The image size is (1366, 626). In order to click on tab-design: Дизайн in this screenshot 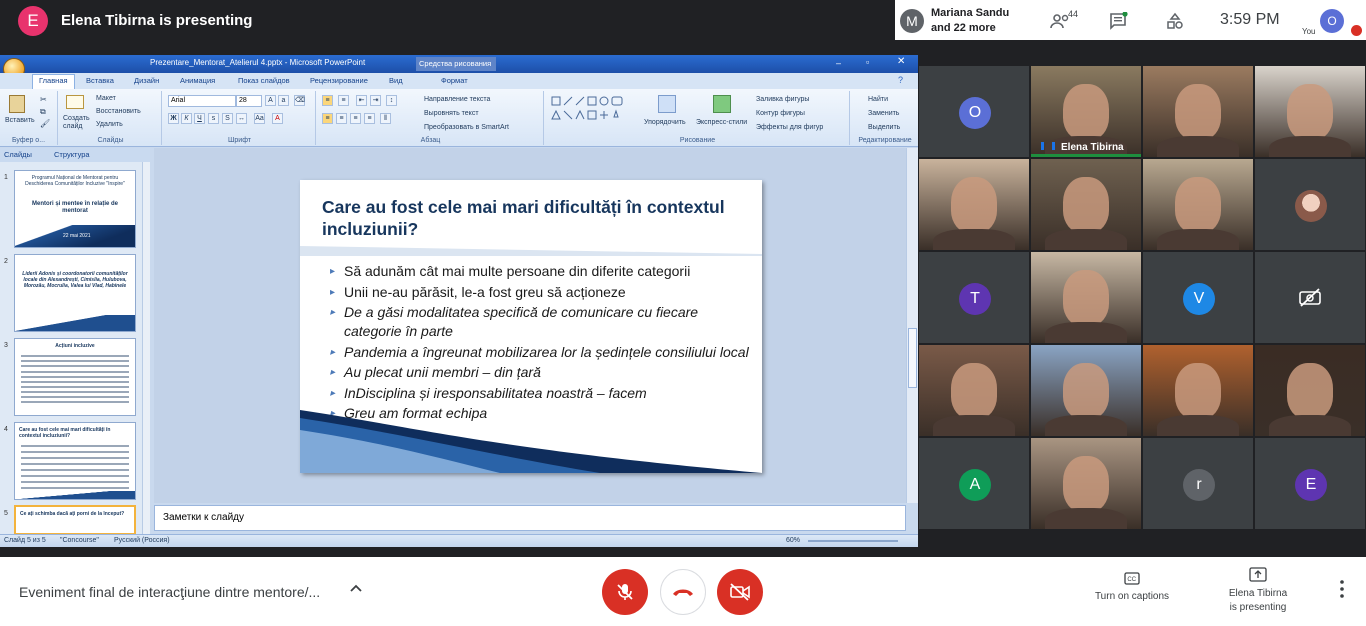, I will do `click(146, 80)`.